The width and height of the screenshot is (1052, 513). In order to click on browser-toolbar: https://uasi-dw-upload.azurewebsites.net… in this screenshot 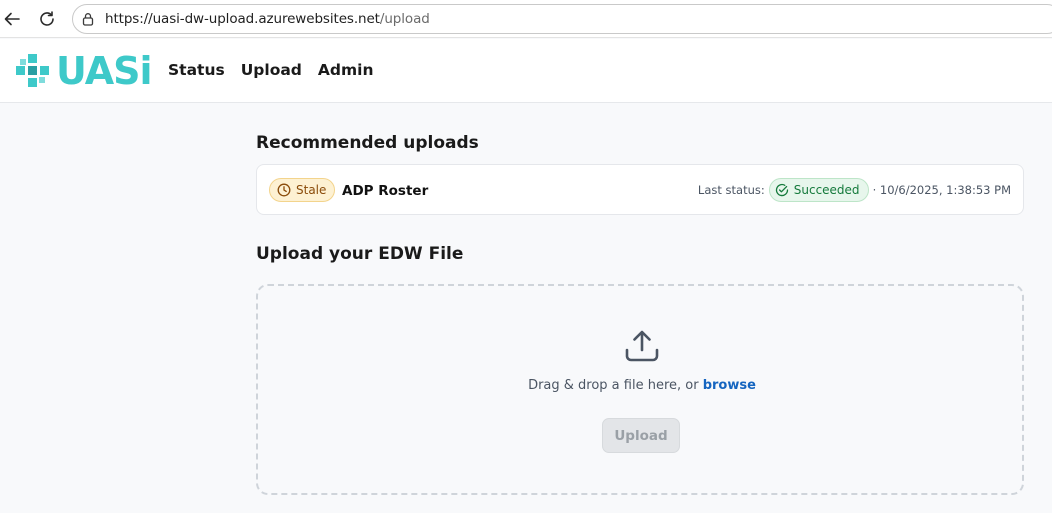, I will do `click(526, 19)`.